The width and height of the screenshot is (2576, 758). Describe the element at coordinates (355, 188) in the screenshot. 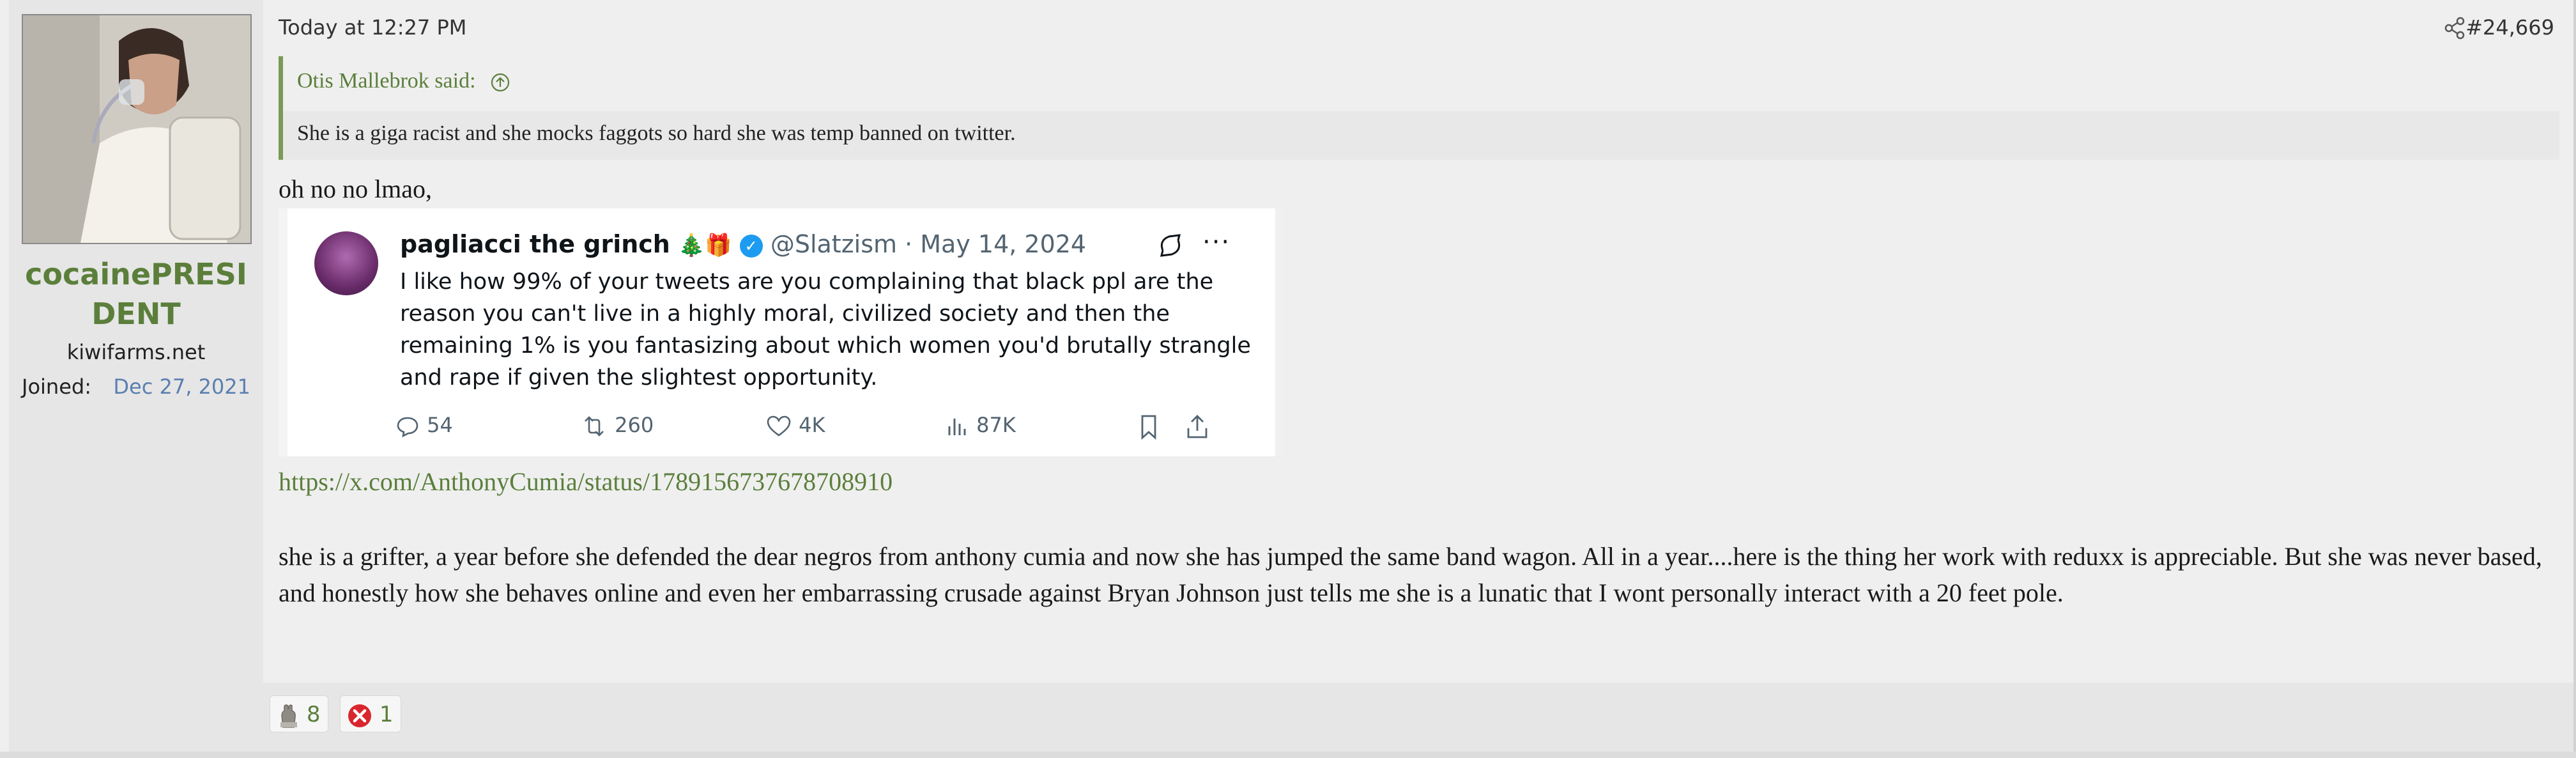

I see `message-intro: oh no no lmao,` at that location.